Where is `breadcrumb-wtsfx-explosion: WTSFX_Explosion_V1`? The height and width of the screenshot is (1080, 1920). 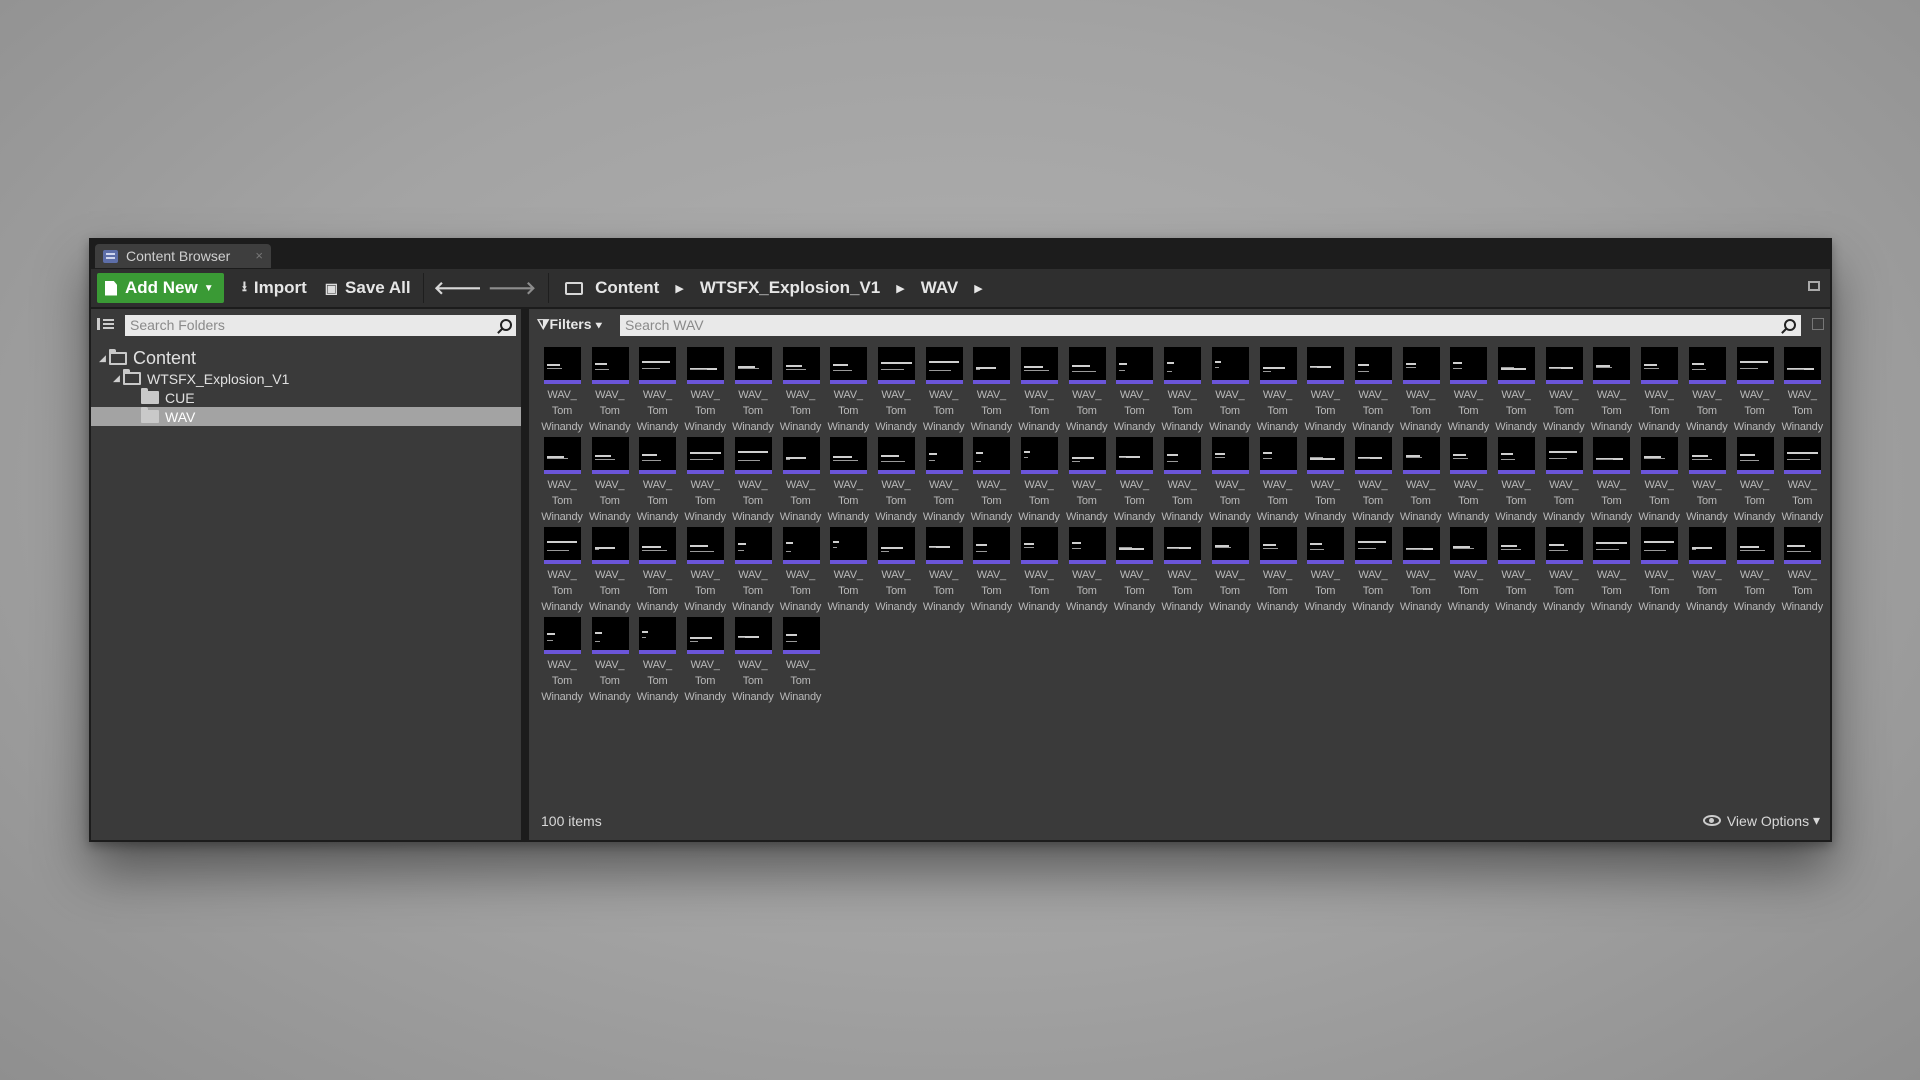 breadcrumb-wtsfx-explosion: WTSFX_Explosion_V1 is located at coordinates (790, 288).